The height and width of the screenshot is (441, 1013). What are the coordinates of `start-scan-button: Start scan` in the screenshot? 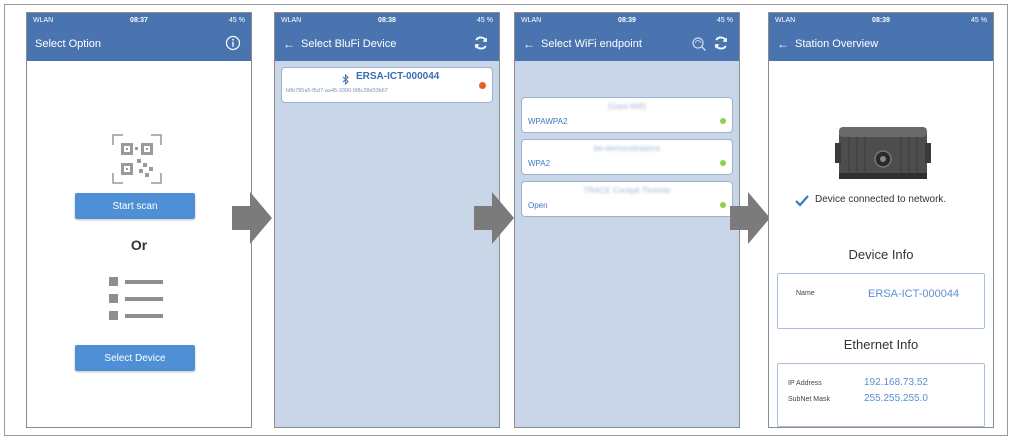 It's located at (135, 206).